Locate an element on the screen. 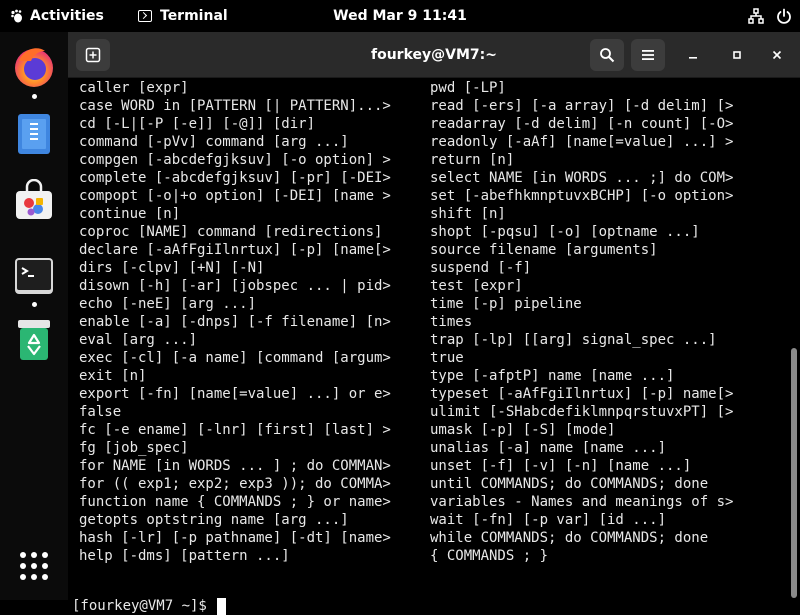 The image size is (800, 615). help-line: continue [n] is located at coordinates (130, 214).